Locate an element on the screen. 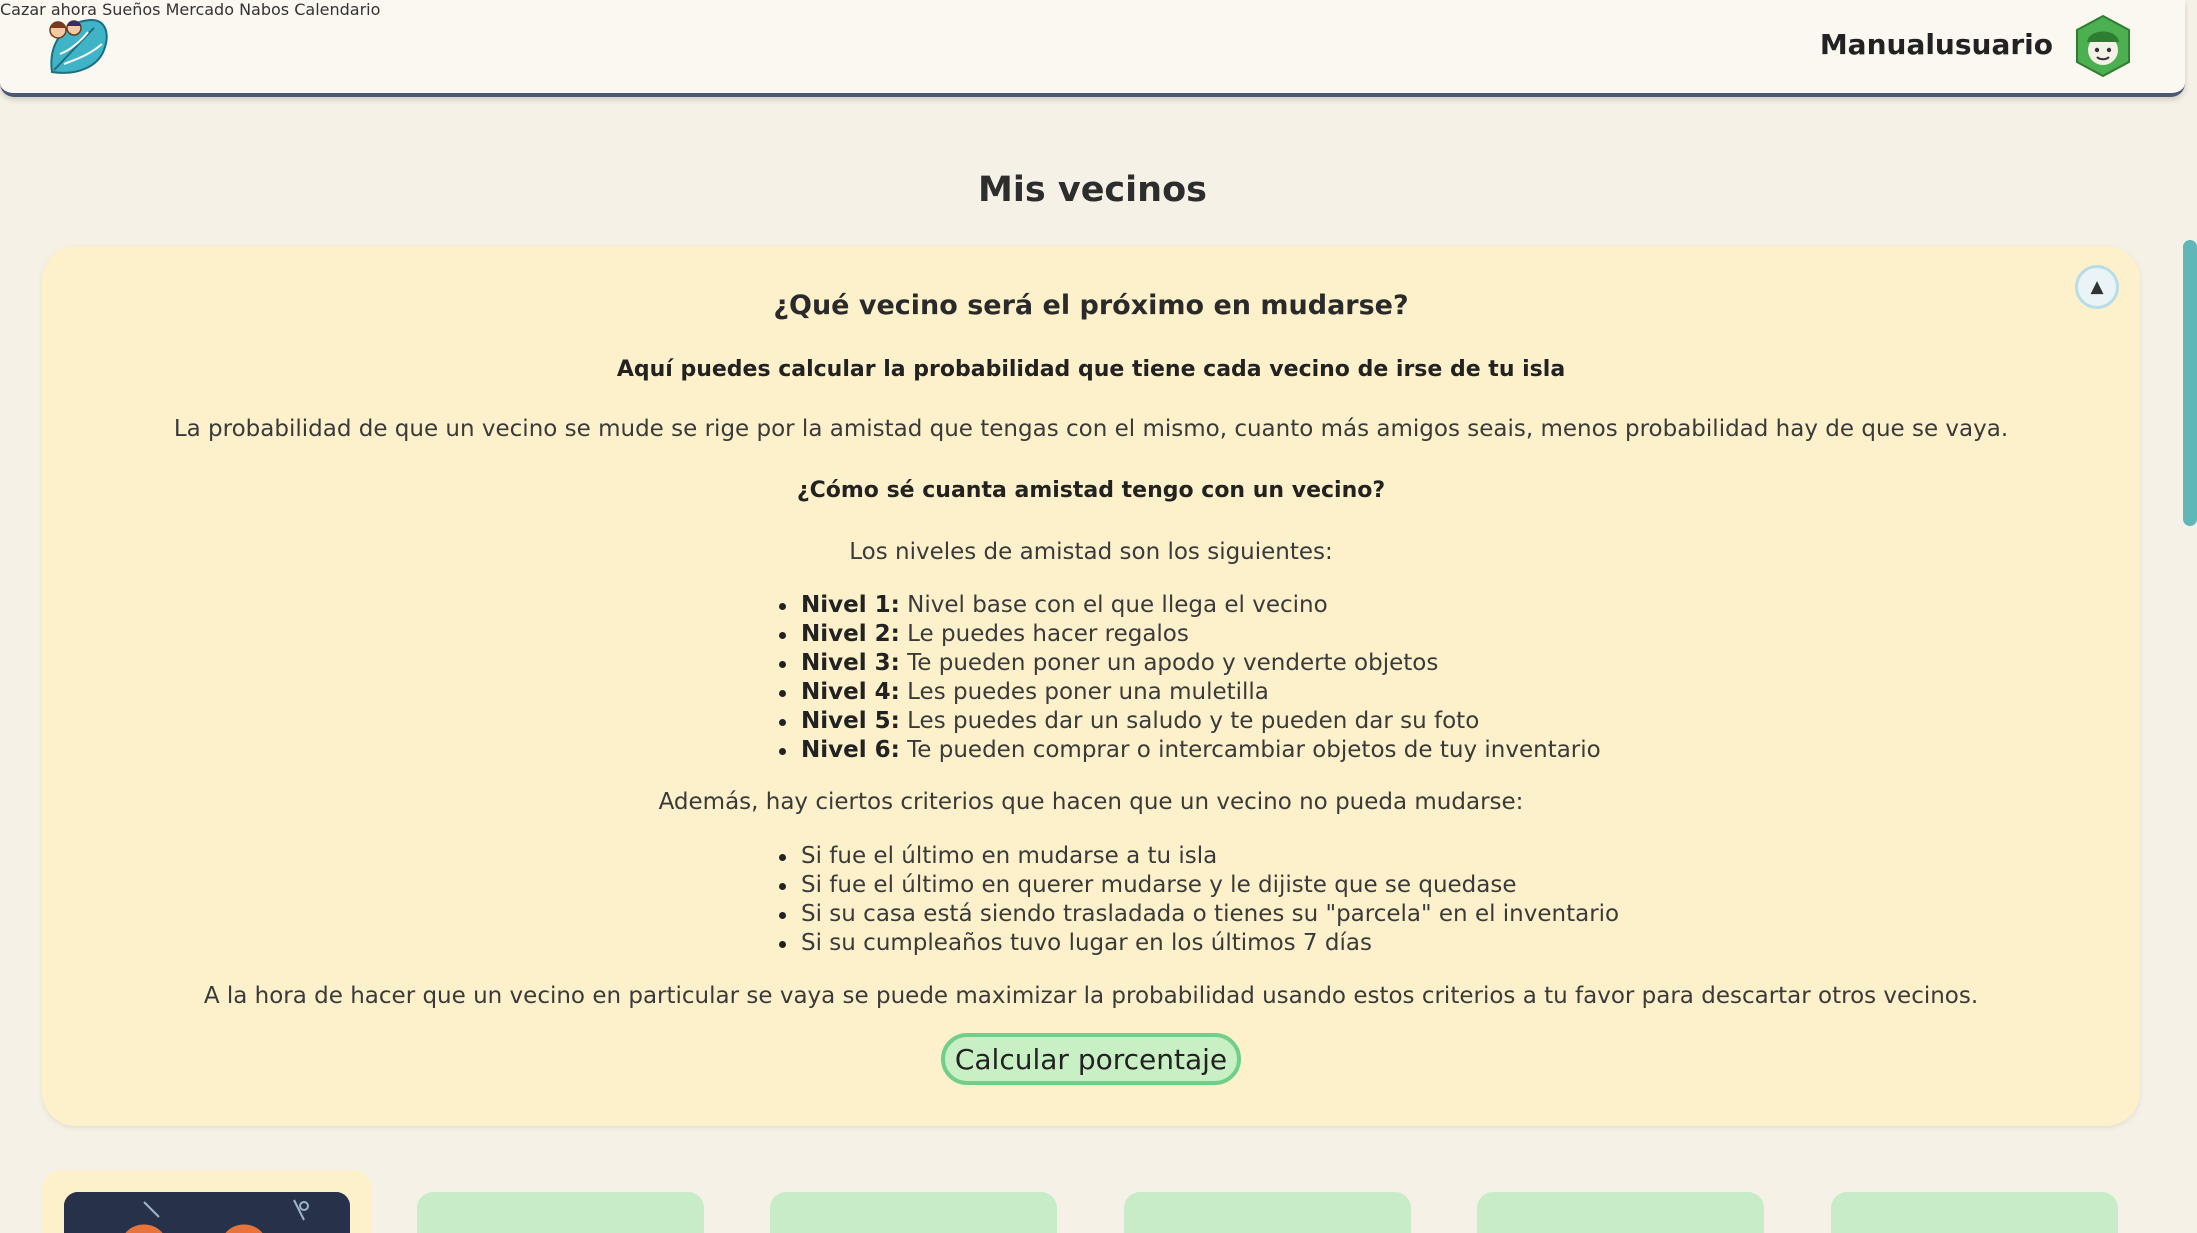 Image resolution: width=2197 pixels, height=1233 pixels. calculate-percentage-button: Calcular porcentaje is located at coordinates (1091, 1059).